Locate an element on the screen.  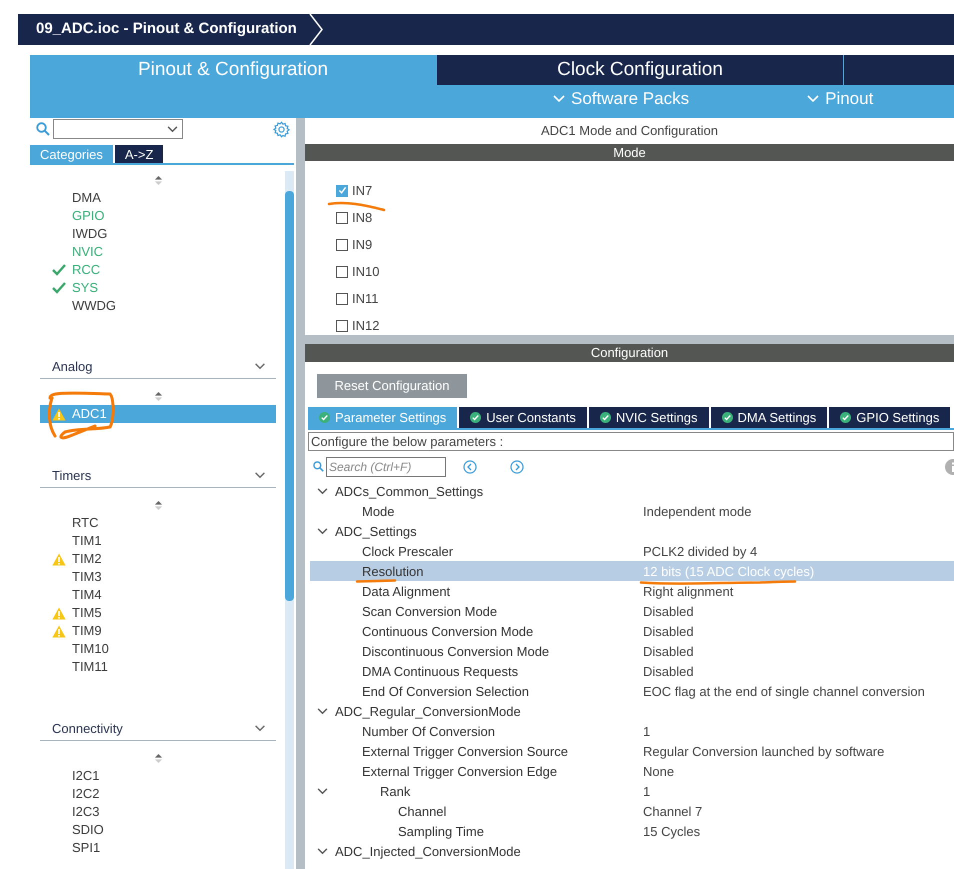
parameter-row: DMA Continuous Requests Disabled is located at coordinates (632, 671).